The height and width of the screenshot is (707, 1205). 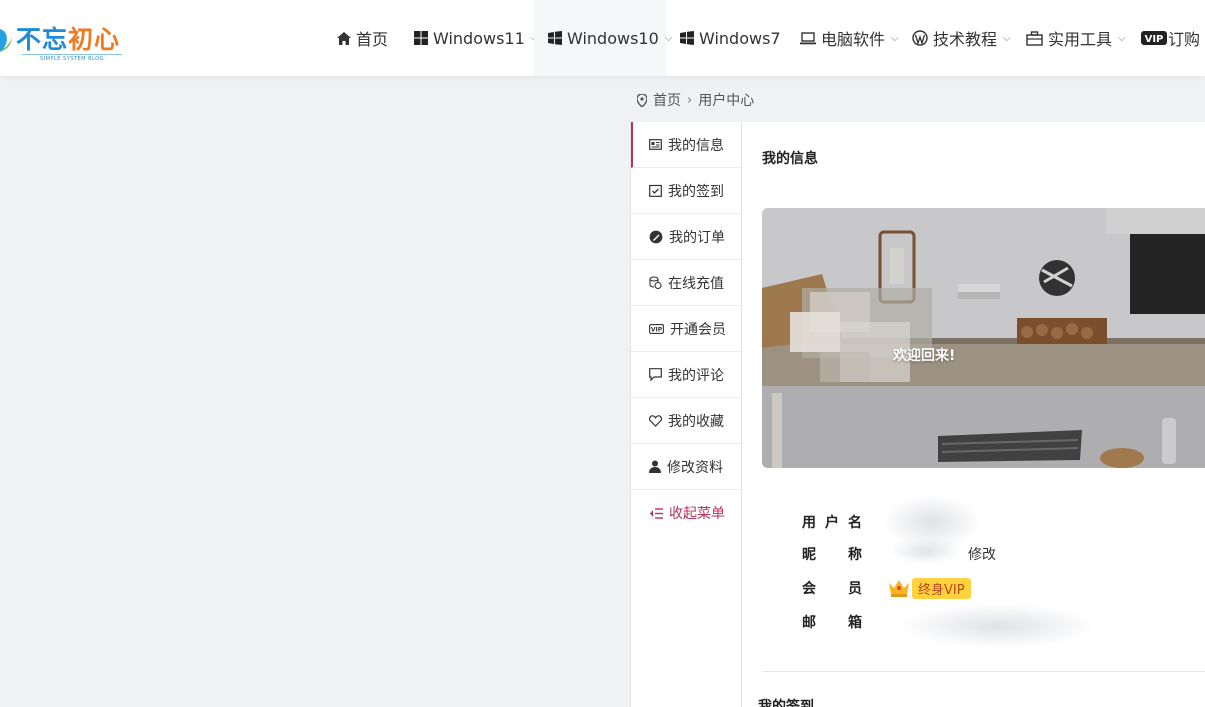 I want to click on menu-comments: 我的评论, so click(x=686, y=375).